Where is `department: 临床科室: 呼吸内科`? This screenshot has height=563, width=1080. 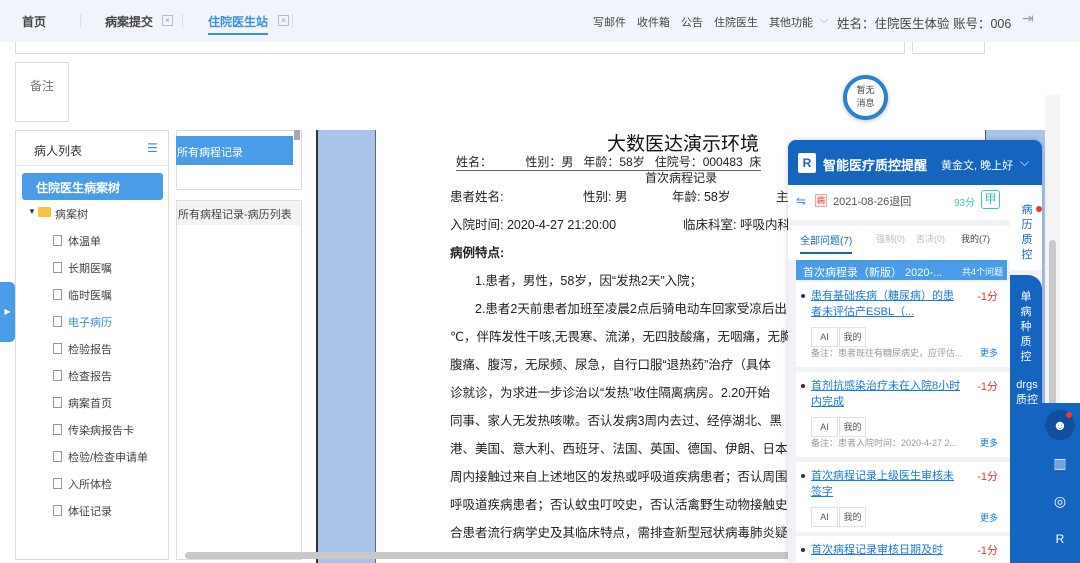 department: 临床科室: 呼吸内科 is located at coordinates (736, 225).